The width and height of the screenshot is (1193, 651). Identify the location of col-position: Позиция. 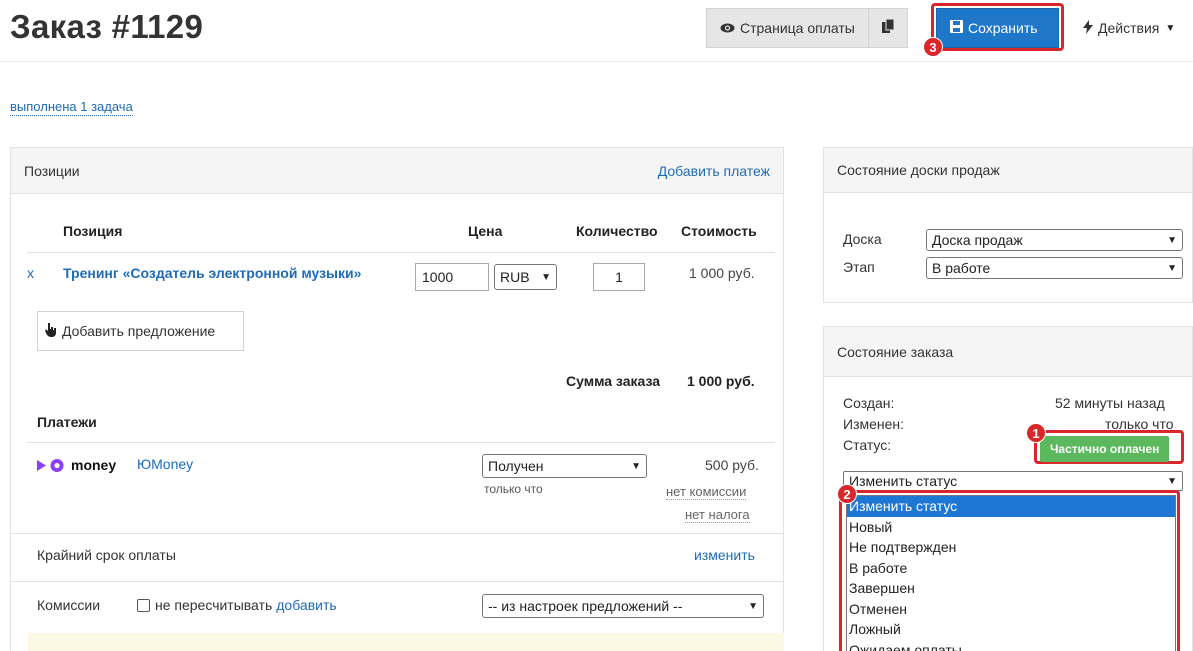
(93, 231).